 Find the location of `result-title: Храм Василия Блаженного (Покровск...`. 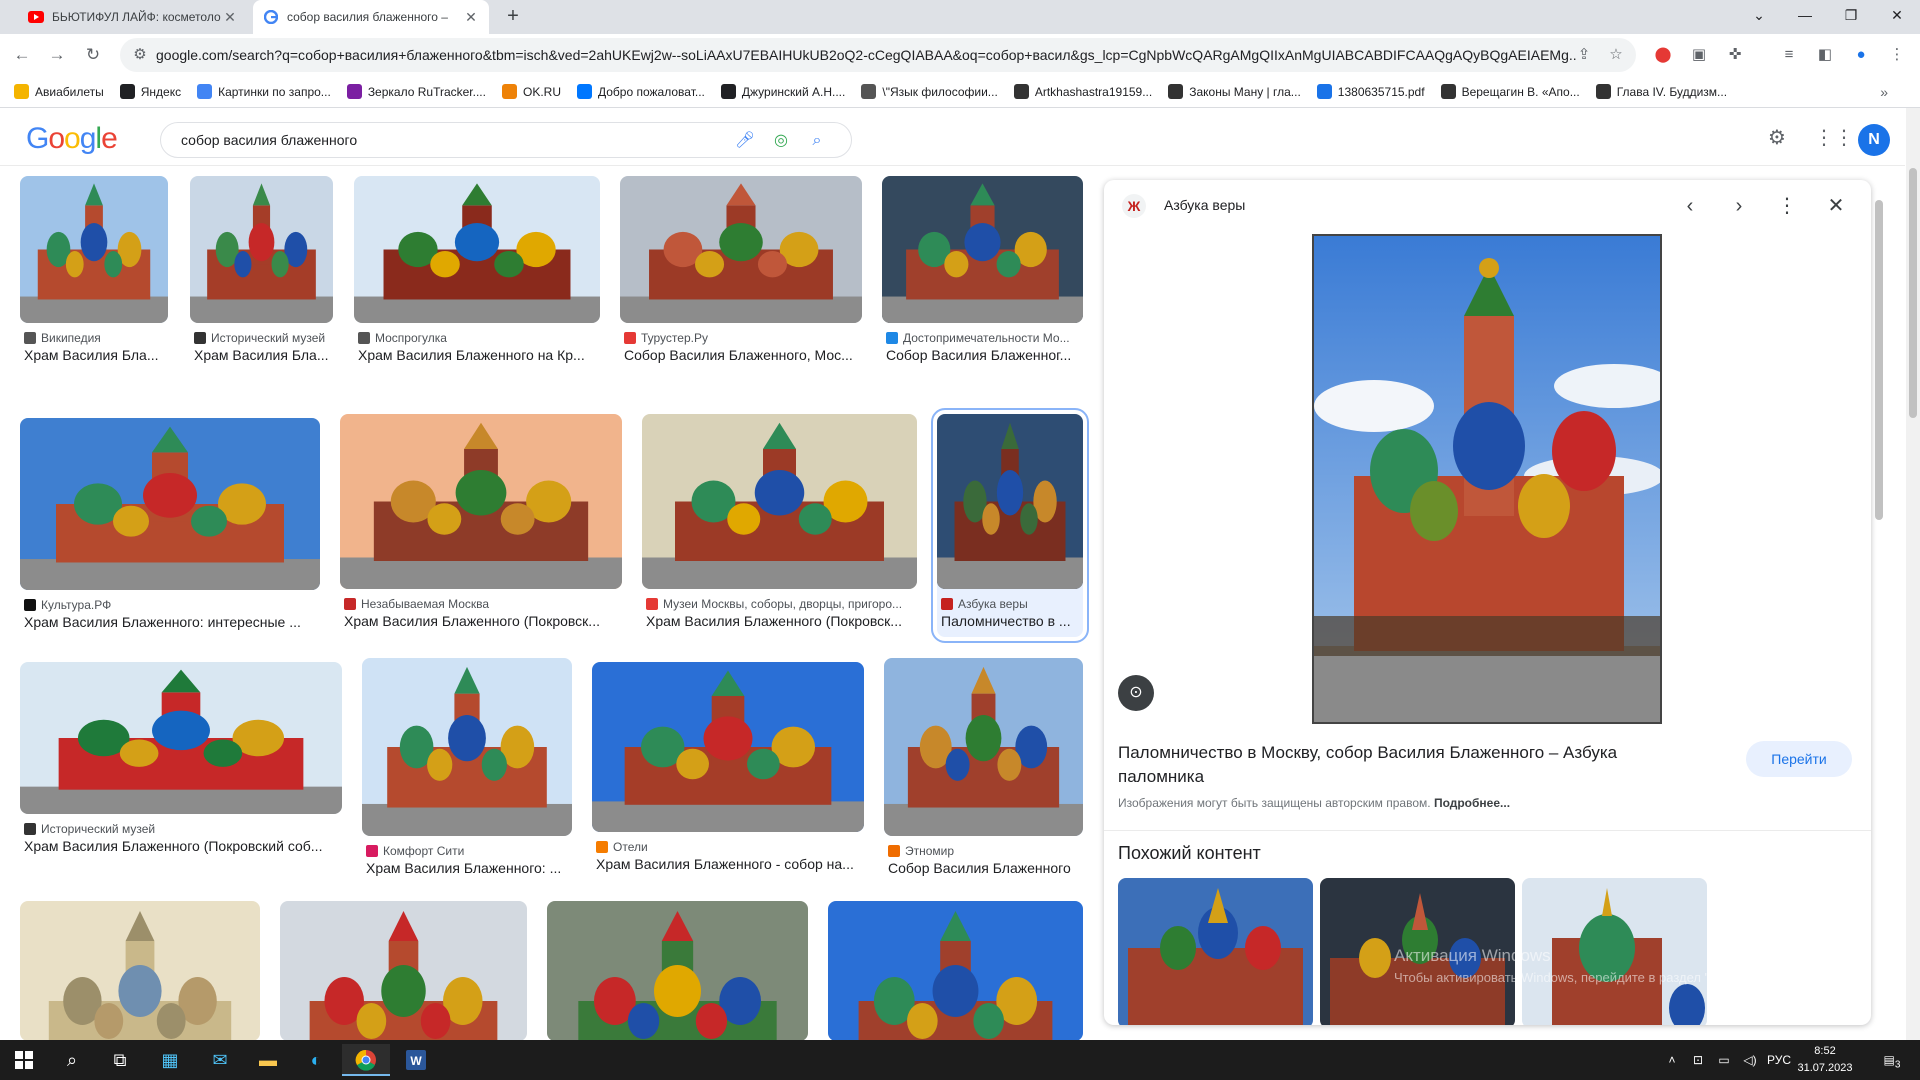

result-title: Храм Василия Блаженного (Покровск... is located at coordinates (482, 621).